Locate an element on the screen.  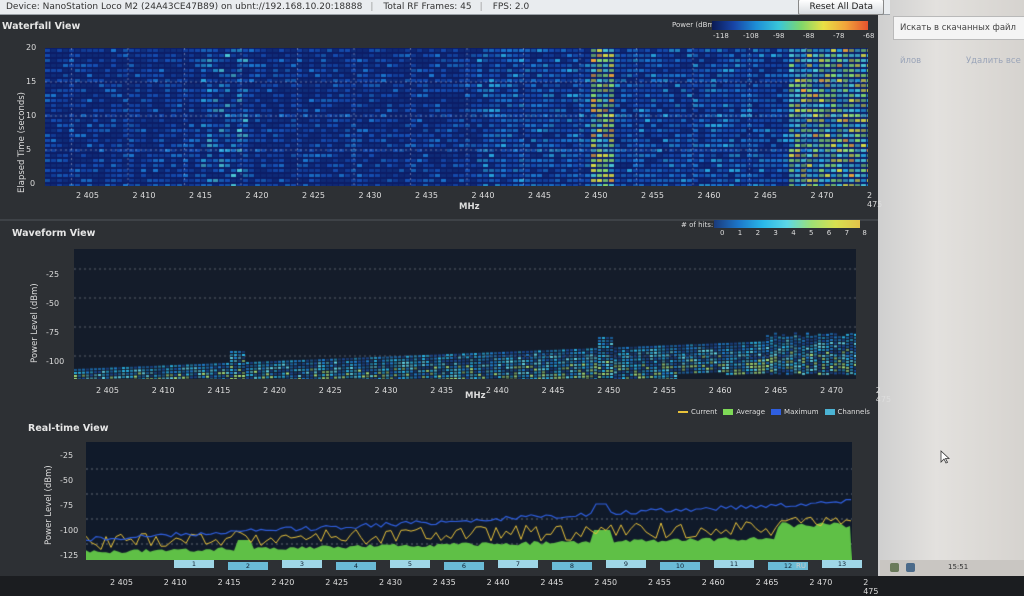
realtime-x-tick: 2 410 is located at coordinates (175, 582).